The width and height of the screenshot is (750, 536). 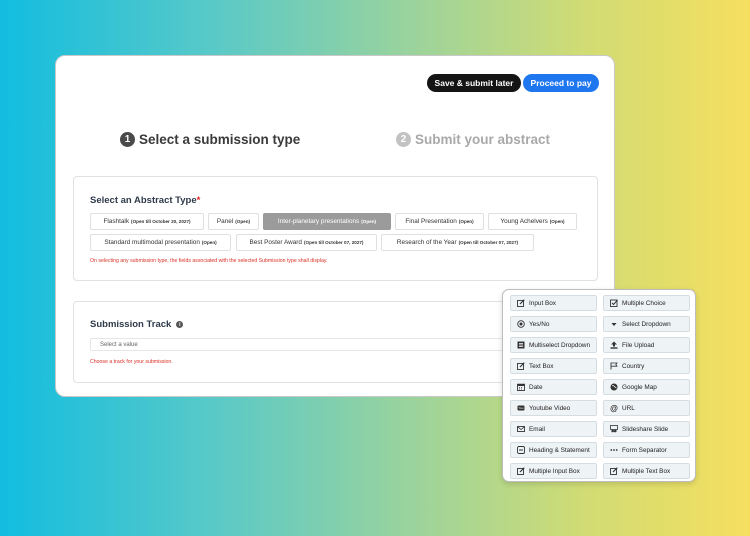 I want to click on abstract-type-chip: Flashtalk (Open till October 20, 2027), so click(x=147, y=221).